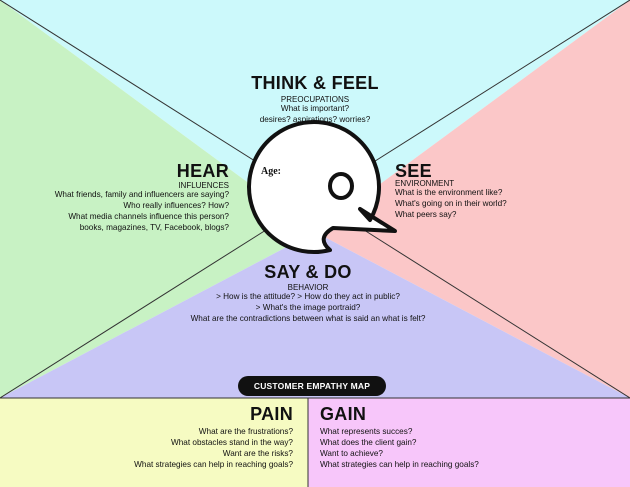  Describe the element at coordinates (308, 272) in the screenshot. I see `say-do-title: SAY & DO` at that location.